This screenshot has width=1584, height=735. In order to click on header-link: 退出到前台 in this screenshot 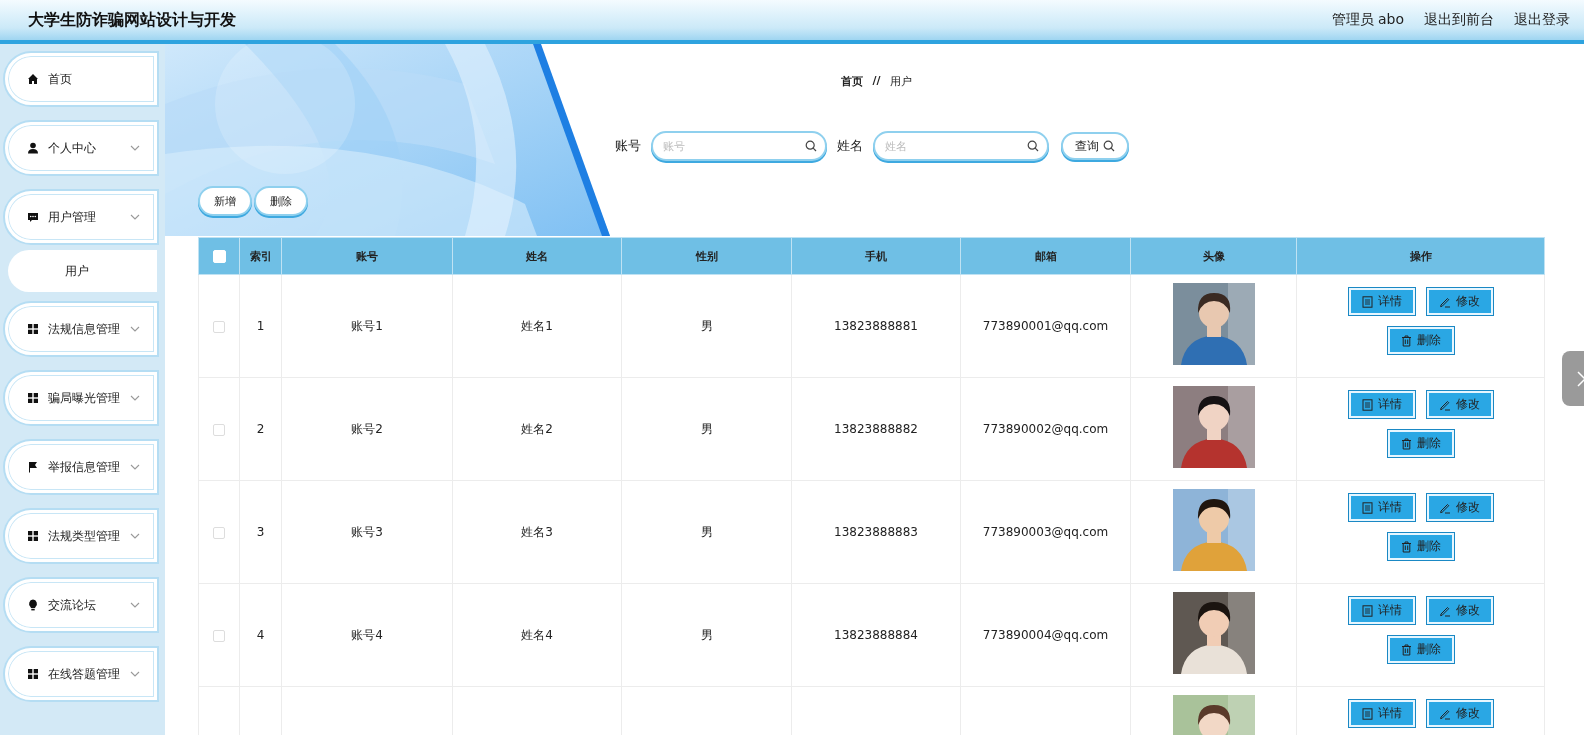, I will do `click(1459, 20)`.